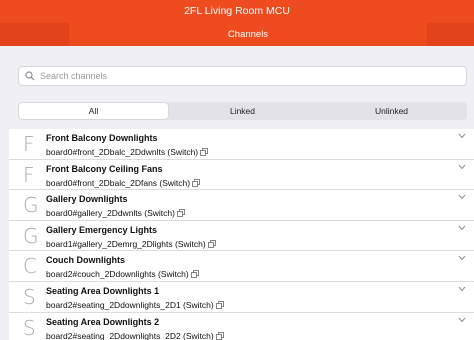  I want to click on channel-name: Gallery Emergency Lights, so click(102, 229).